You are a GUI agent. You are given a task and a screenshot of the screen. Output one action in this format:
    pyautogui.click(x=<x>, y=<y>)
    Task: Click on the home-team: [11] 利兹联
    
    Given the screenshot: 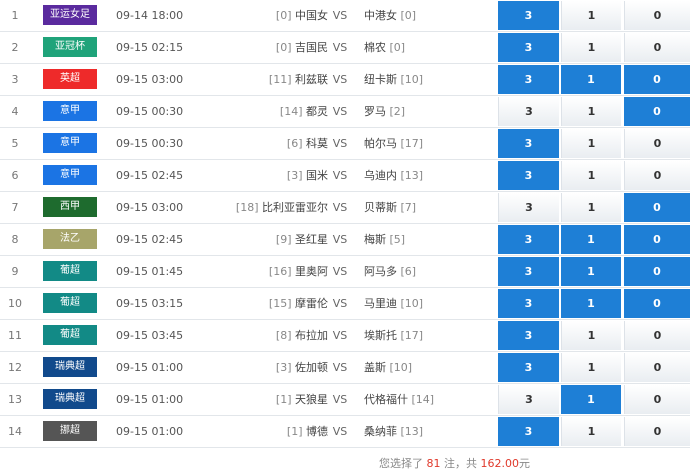 What is the action you would take?
    pyautogui.click(x=264, y=79)
    